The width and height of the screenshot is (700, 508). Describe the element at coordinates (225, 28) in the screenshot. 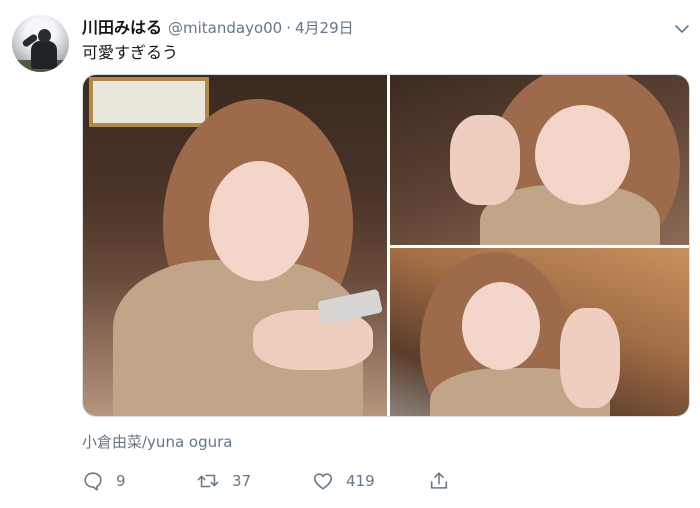

I see `author-handle: @mitandayo00` at that location.